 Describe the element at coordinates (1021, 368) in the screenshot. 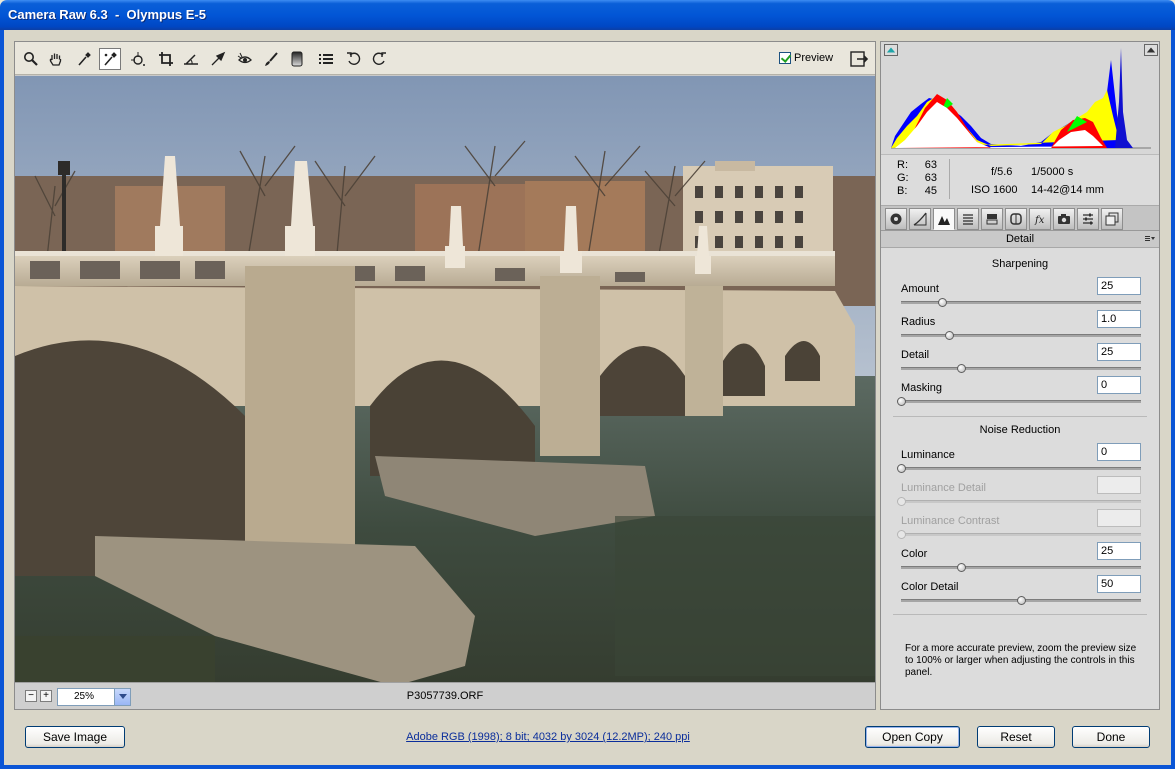

I see `detail-slider-track` at that location.